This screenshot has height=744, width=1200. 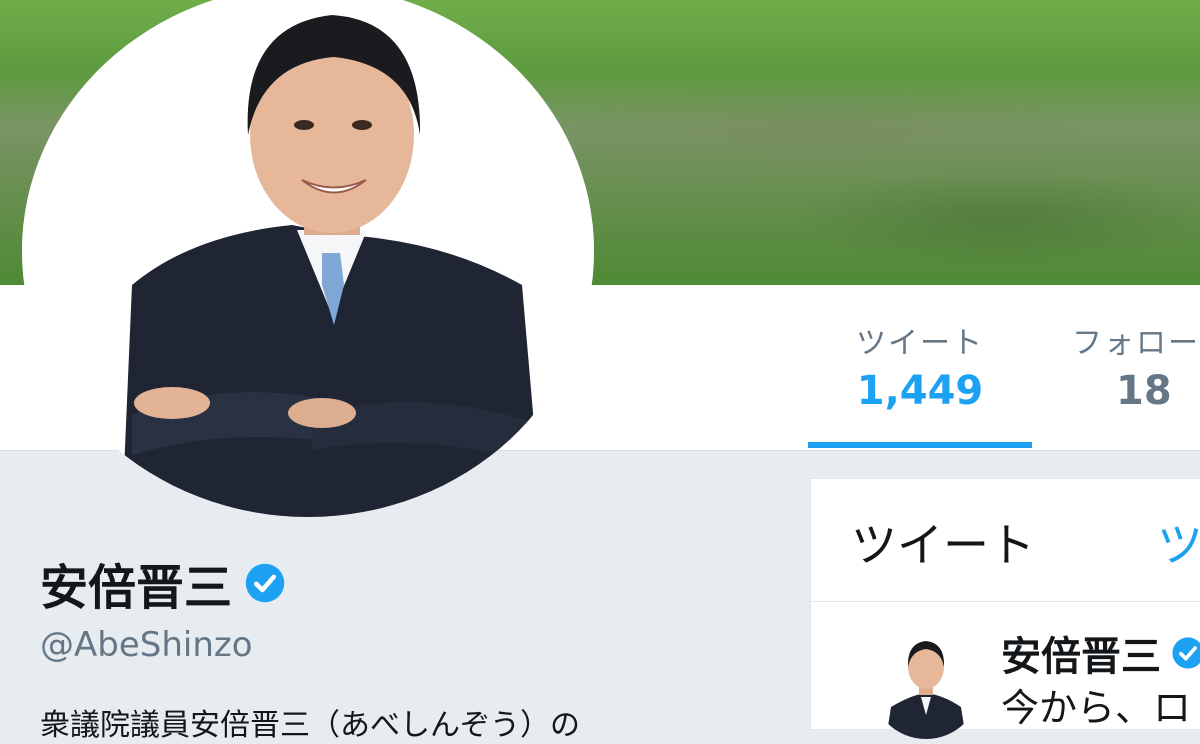 I want to click on tweet-avatar, so click(x=926, y=684).